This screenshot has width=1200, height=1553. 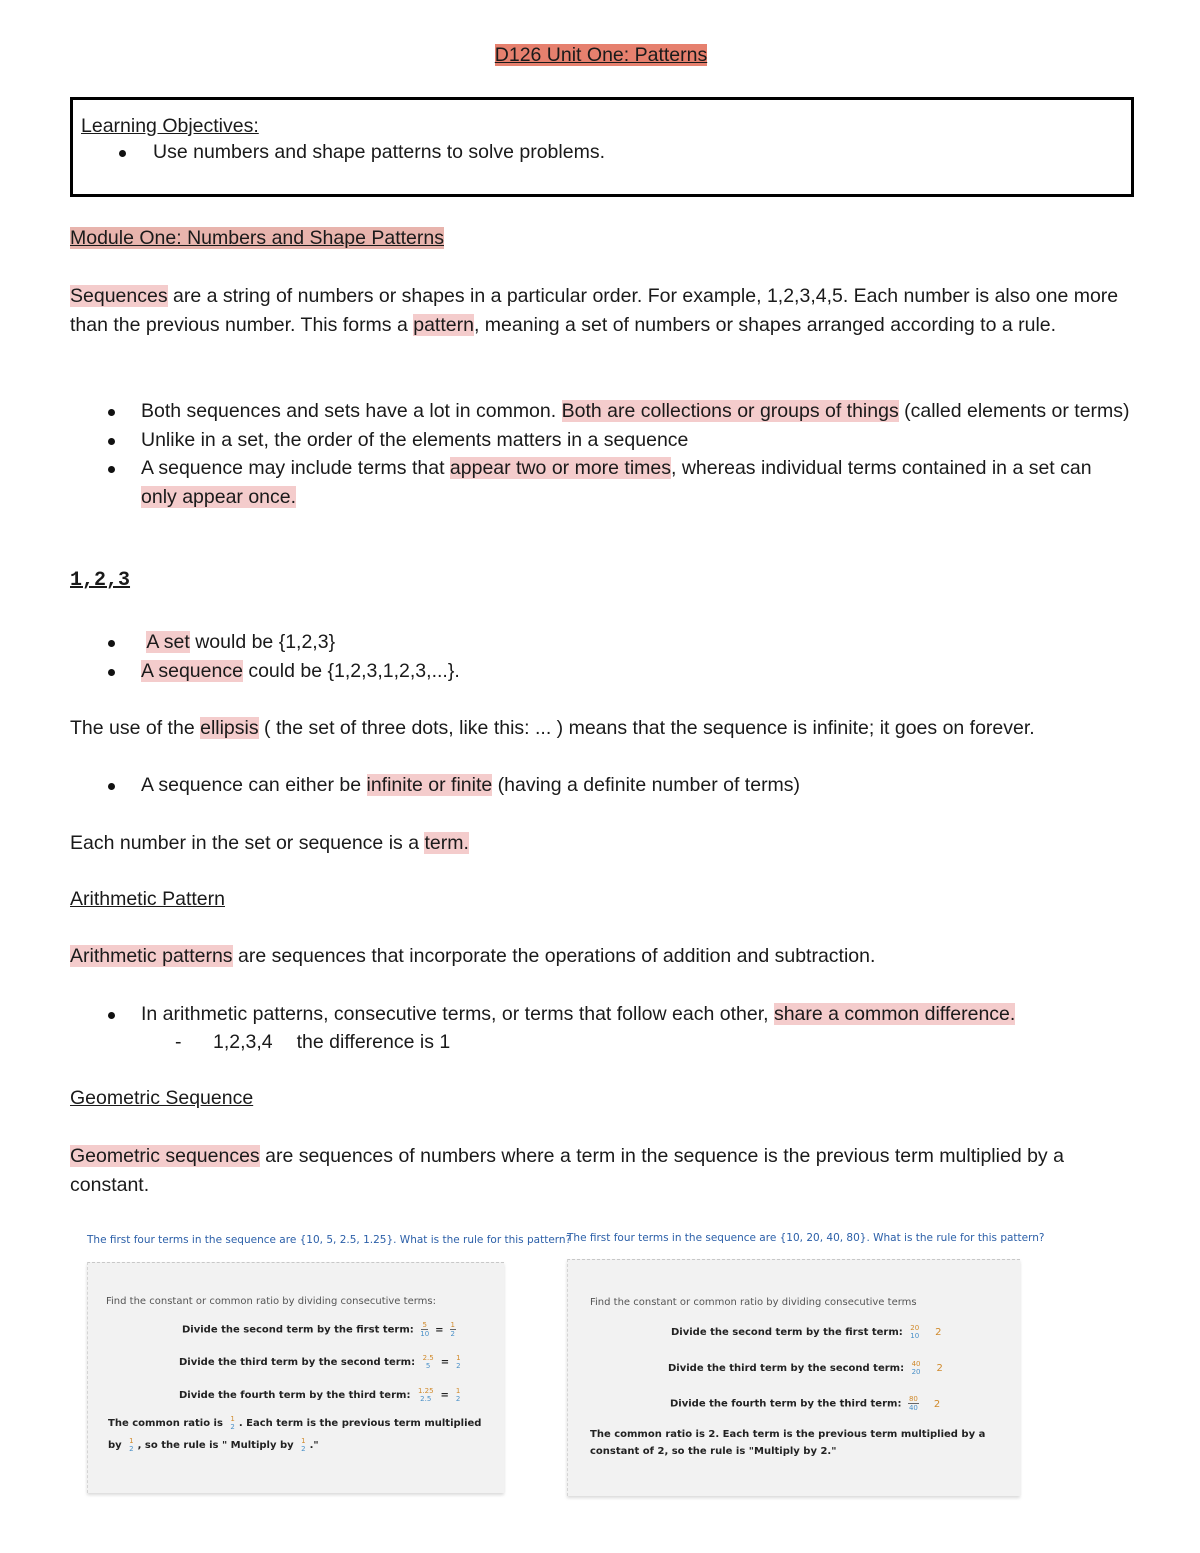 What do you see at coordinates (601, 642) in the screenshot?
I see `list-item: A set would be {1,2,3}` at bounding box center [601, 642].